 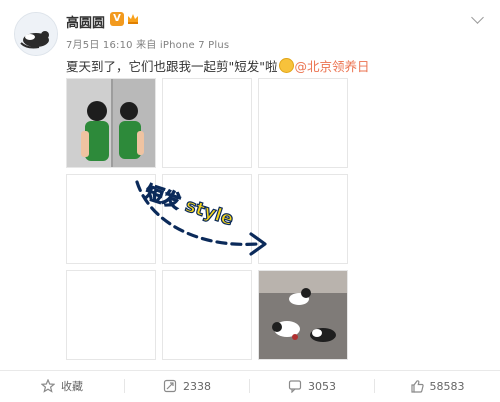 I want to click on photo-girl-mirror, so click(x=111, y=123).